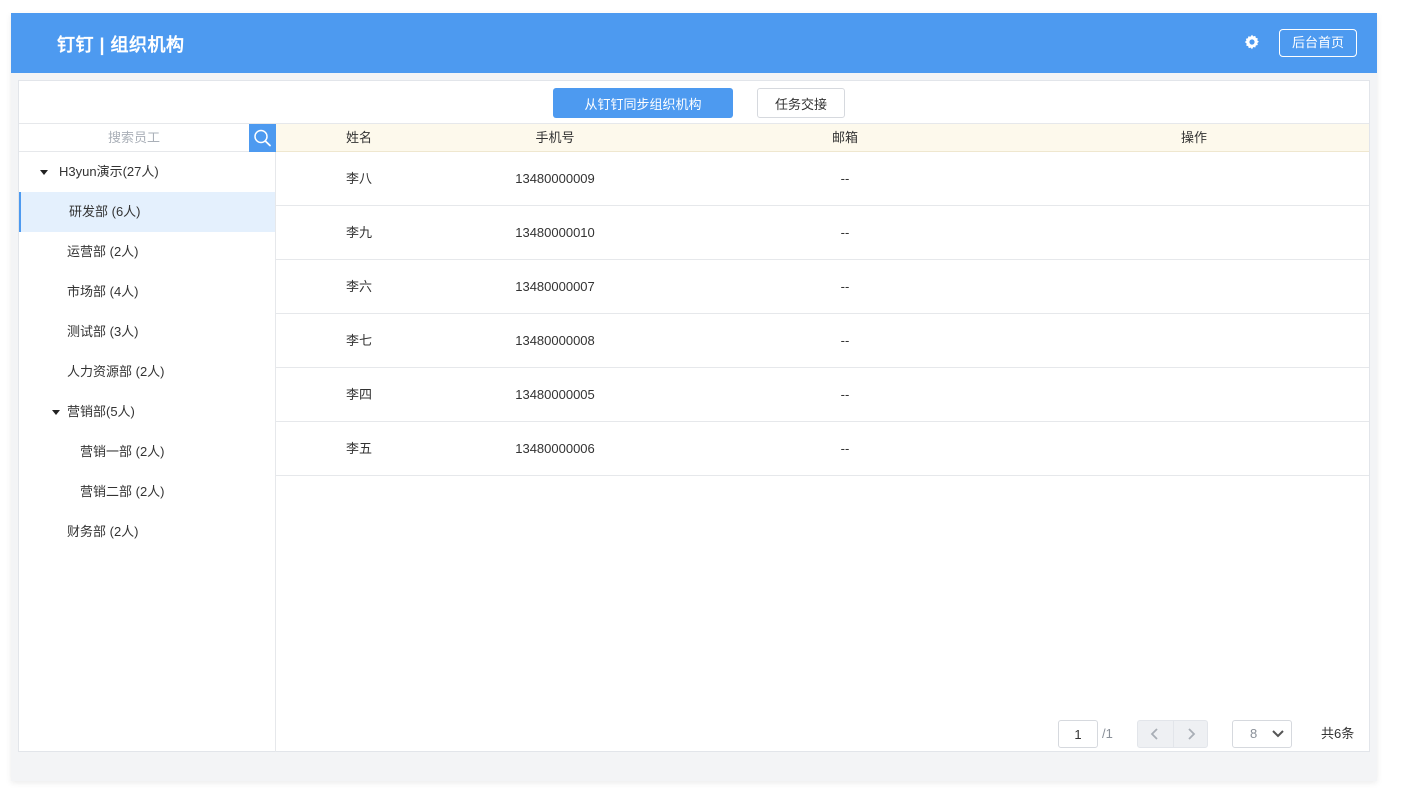 This screenshot has width=1405, height=807. What do you see at coordinates (555, 178) in the screenshot?
I see `cell-phone: 13480000009` at bounding box center [555, 178].